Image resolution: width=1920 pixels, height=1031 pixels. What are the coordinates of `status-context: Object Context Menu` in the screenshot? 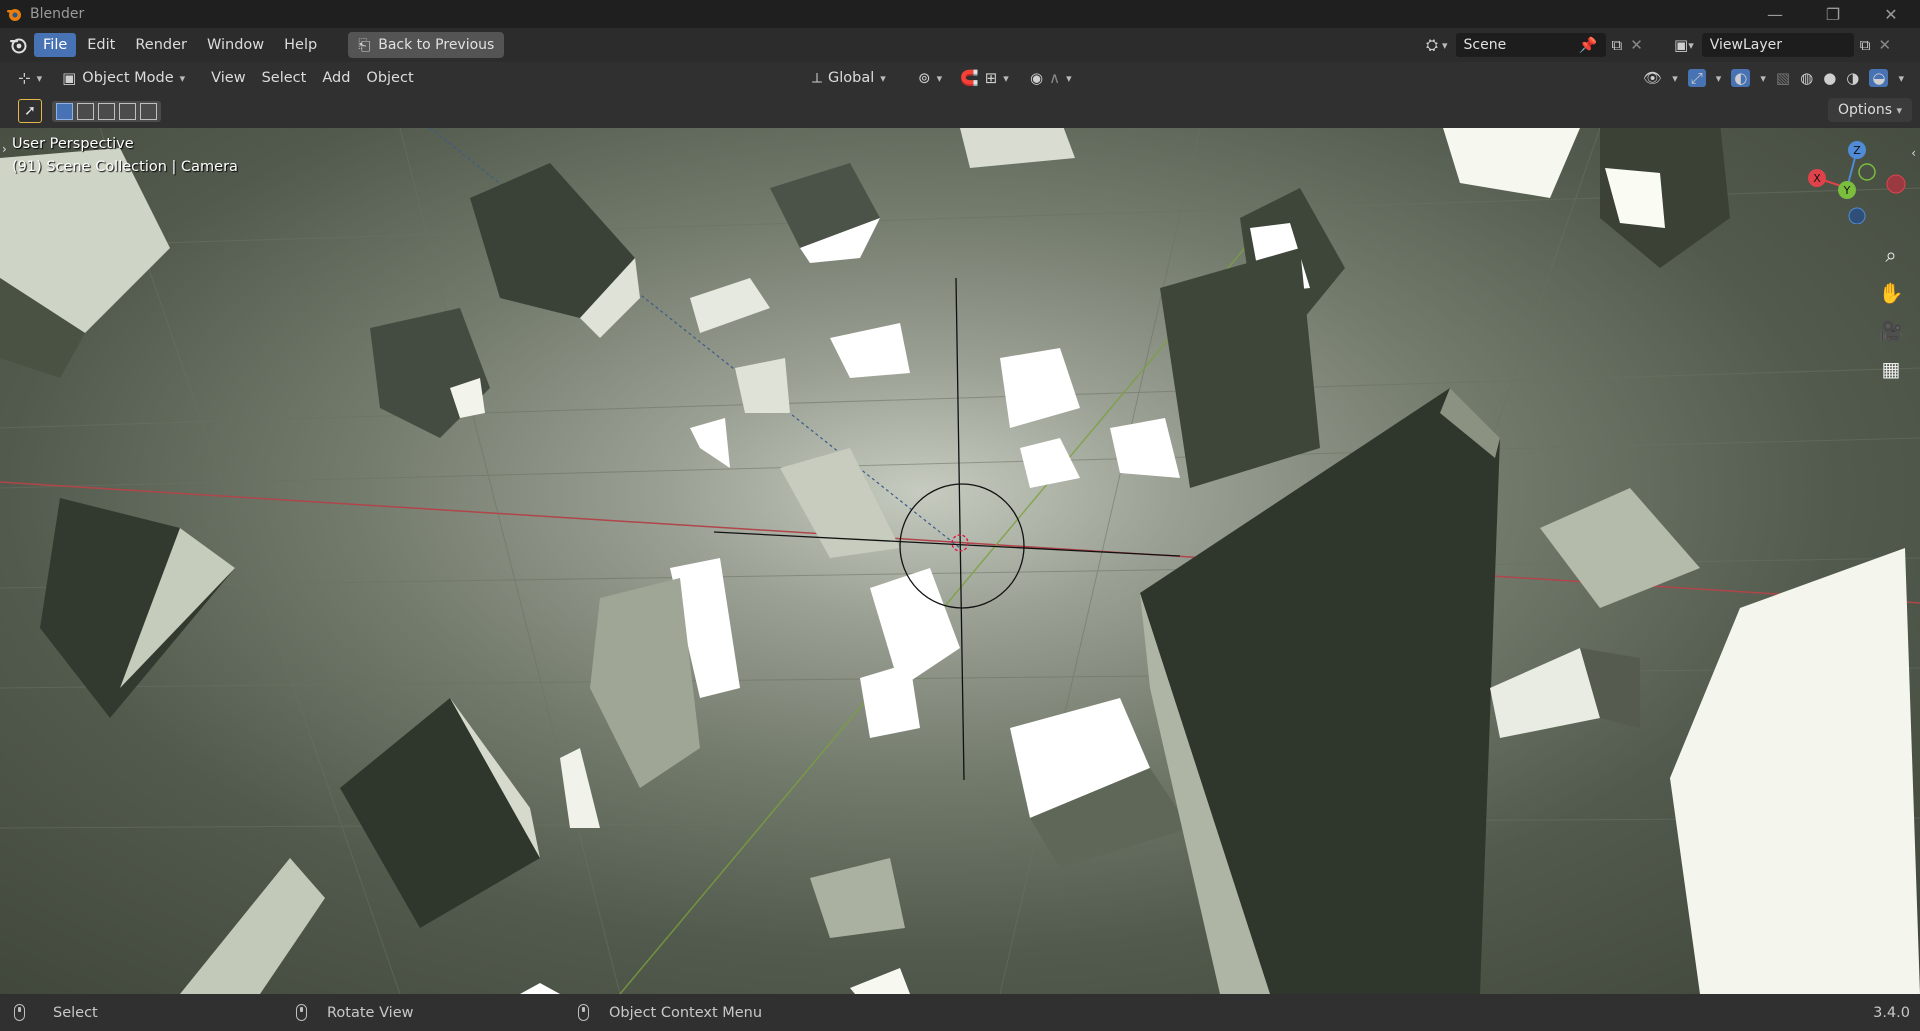 It's located at (670, 1012).